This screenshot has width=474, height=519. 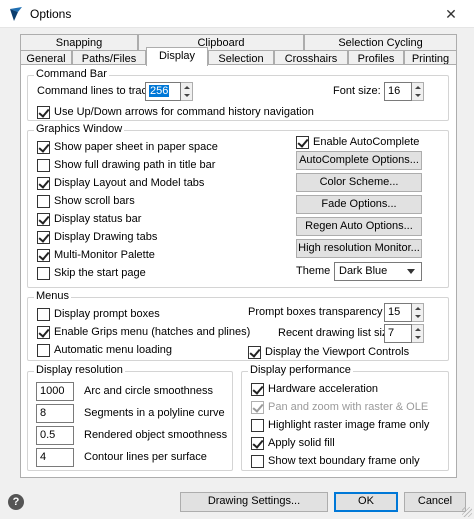 I want to click on transparency-label: Prompt boxes transparency (%):, so click(x=327, y=312).